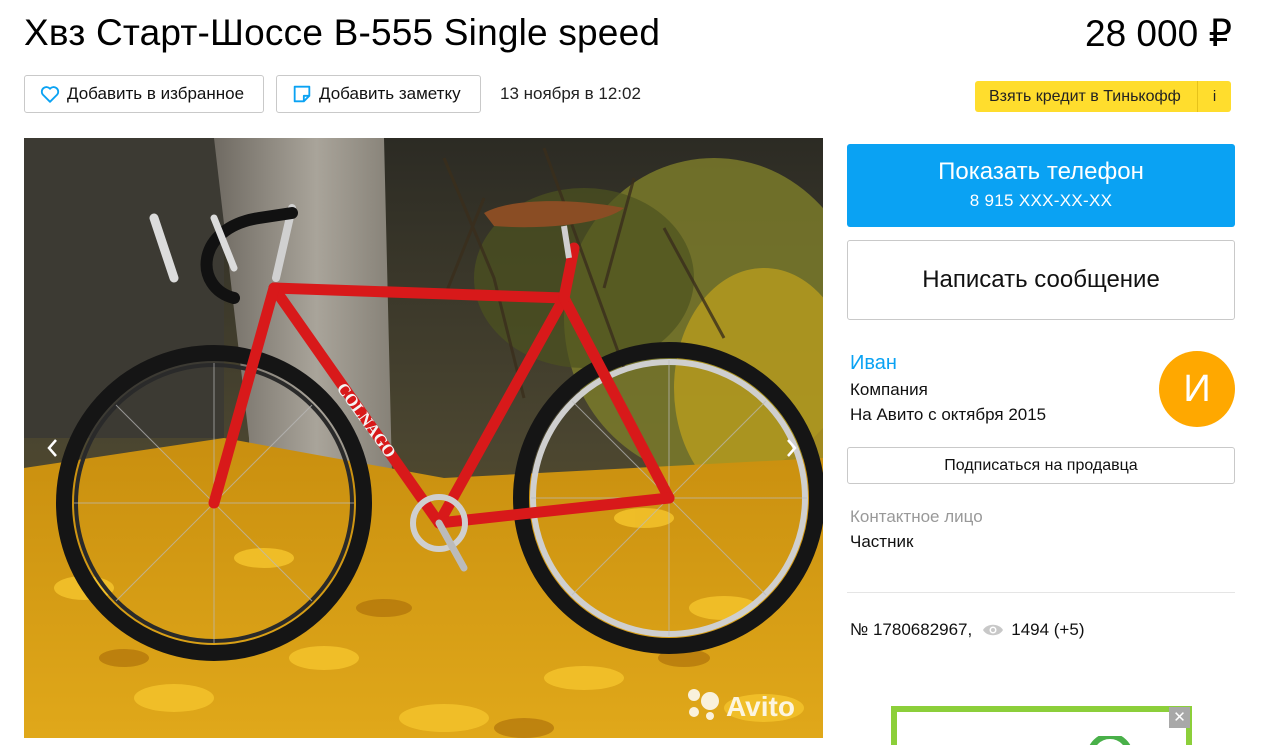 The width and height of the screenshot is (1280, 745). I want to click on ad-close-icon: ✕, so click(1179, 717).